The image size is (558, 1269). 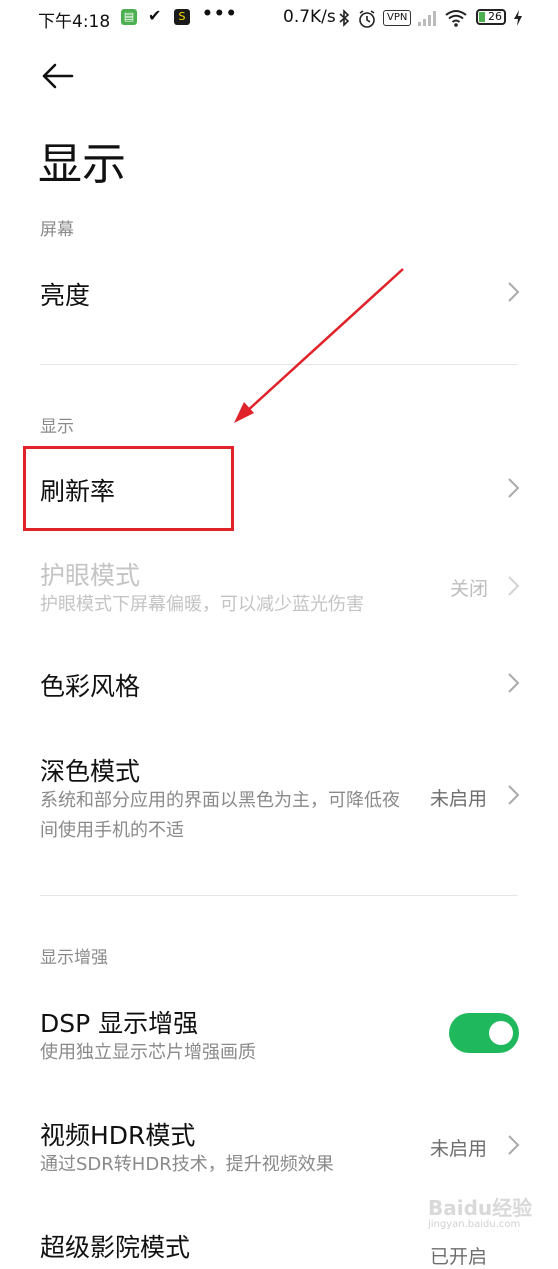 What do you see at coordinates (90, 771) in the screenshot?
I see `dark-mode-title: 深色模式` at bounding box center [90, 771].